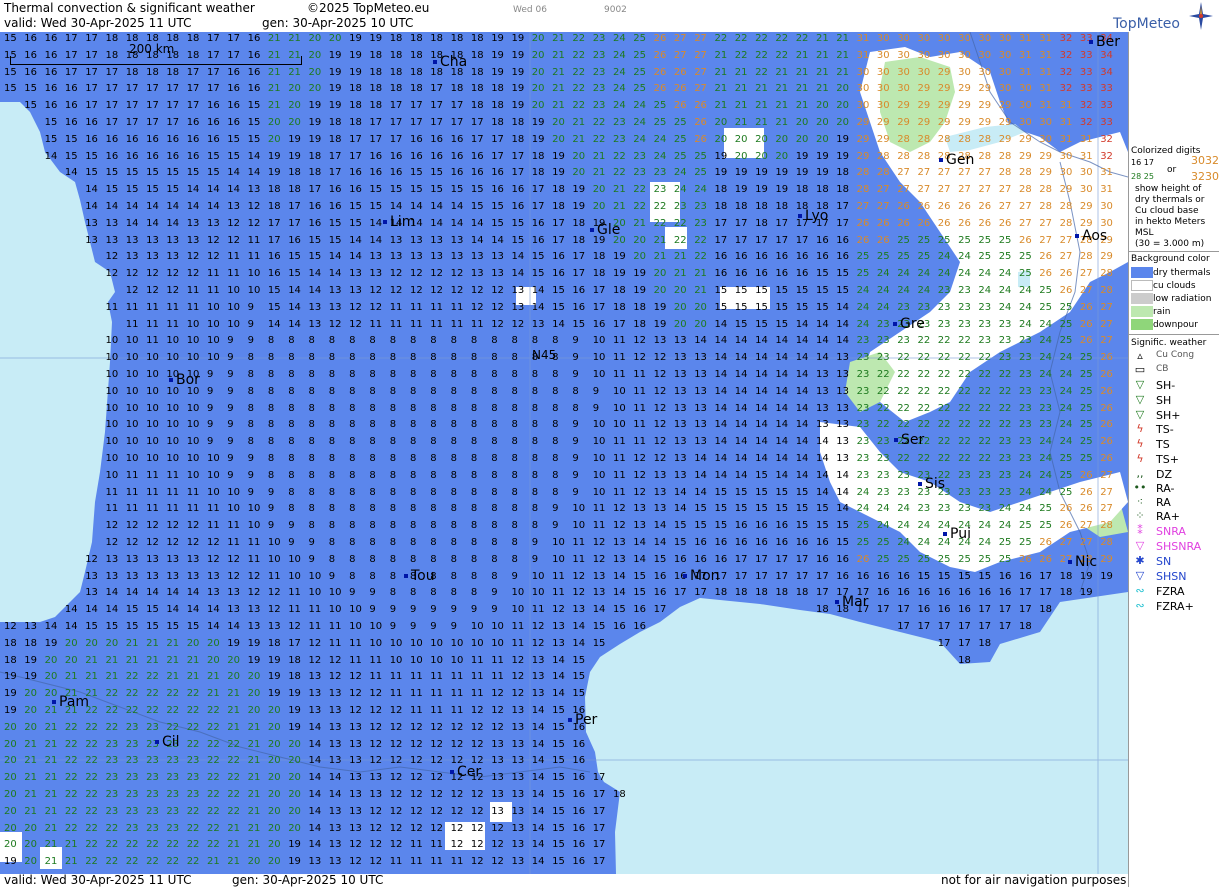 The width and height of the screenshot is (1219, 887). I want to click on city-ber: Ber, so click(1104, 42).